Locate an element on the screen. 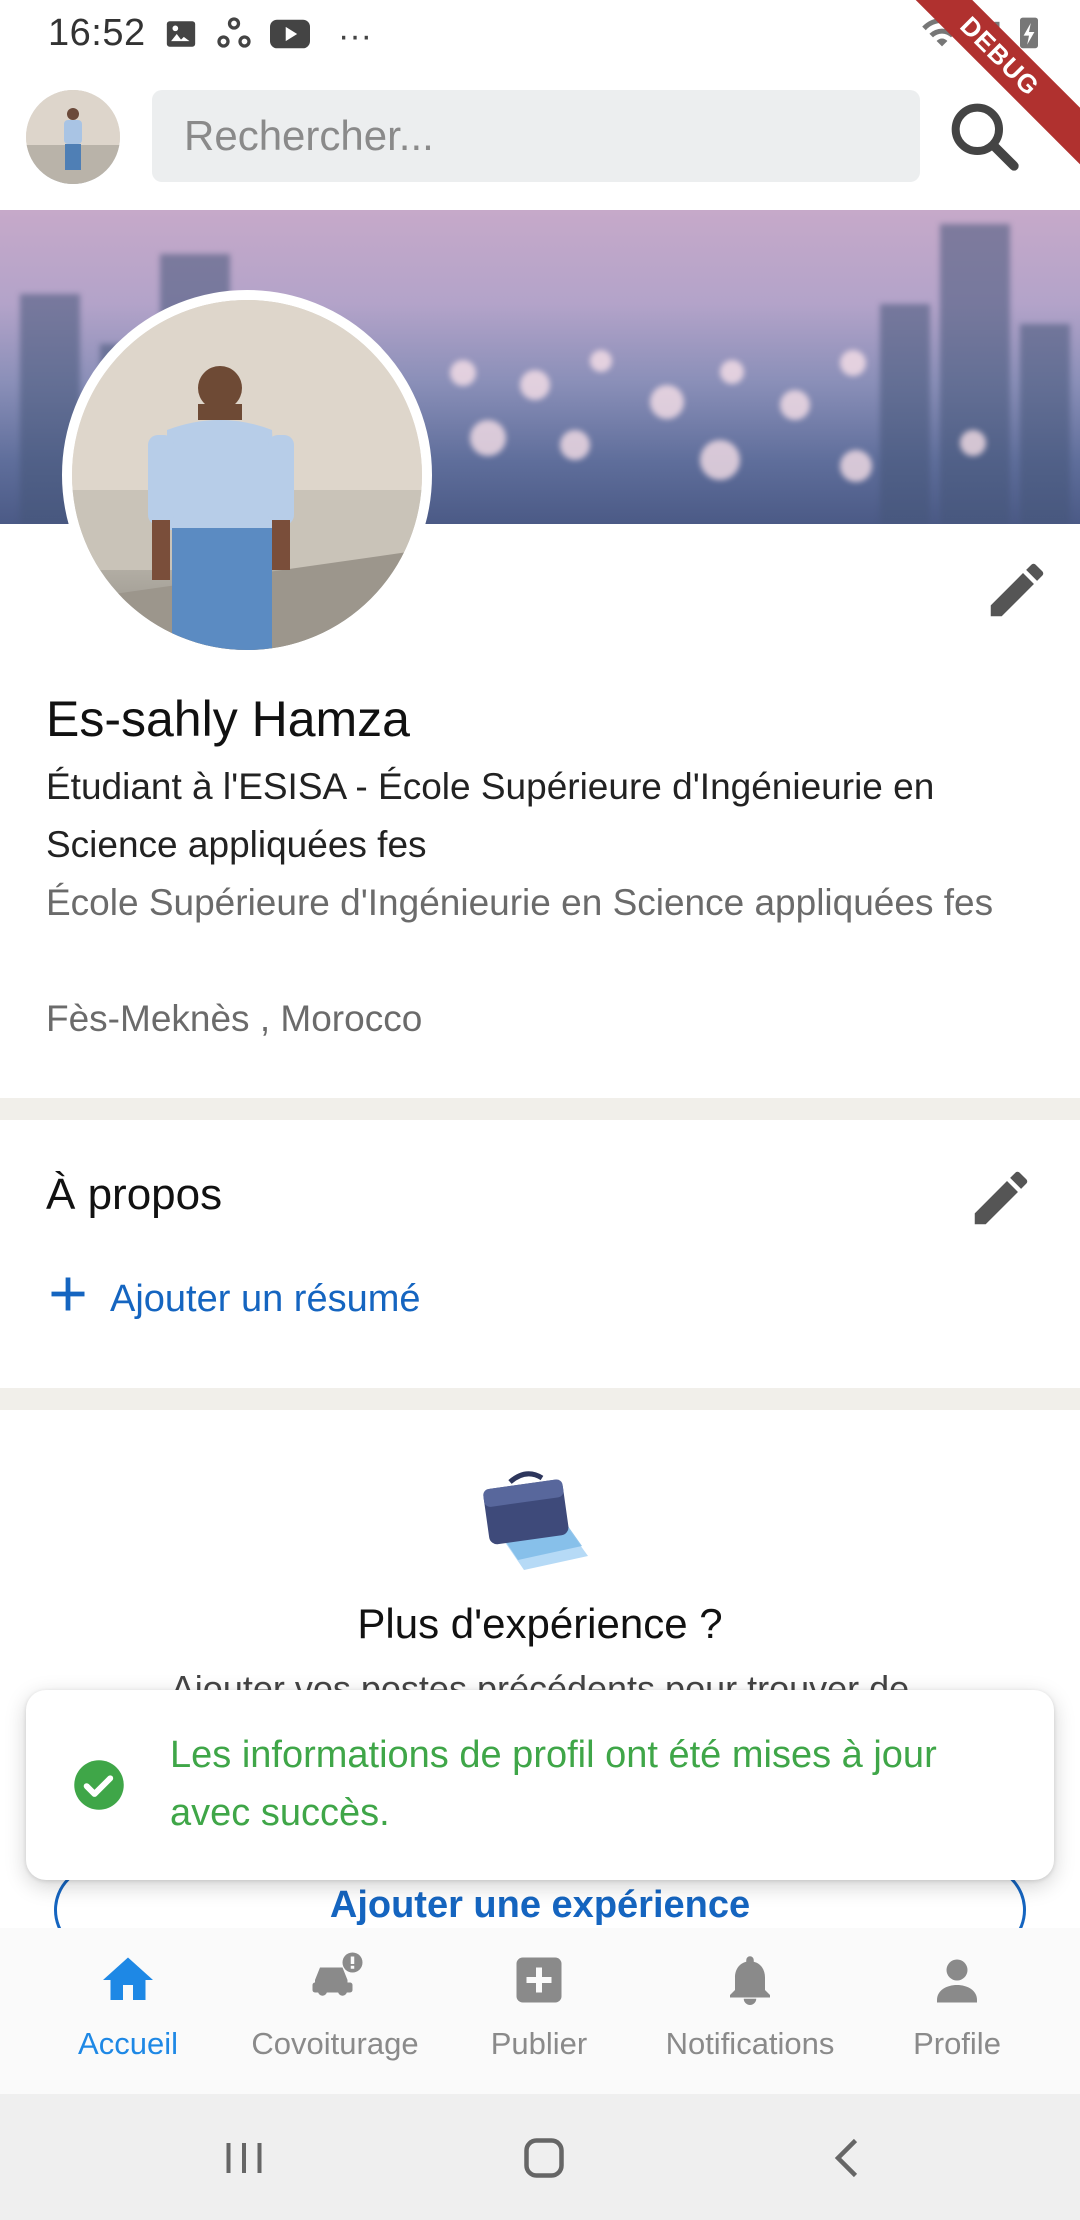 The image size is (1080, 2220). nav-label: Covoiturage is located at coordinates (335, 2043).